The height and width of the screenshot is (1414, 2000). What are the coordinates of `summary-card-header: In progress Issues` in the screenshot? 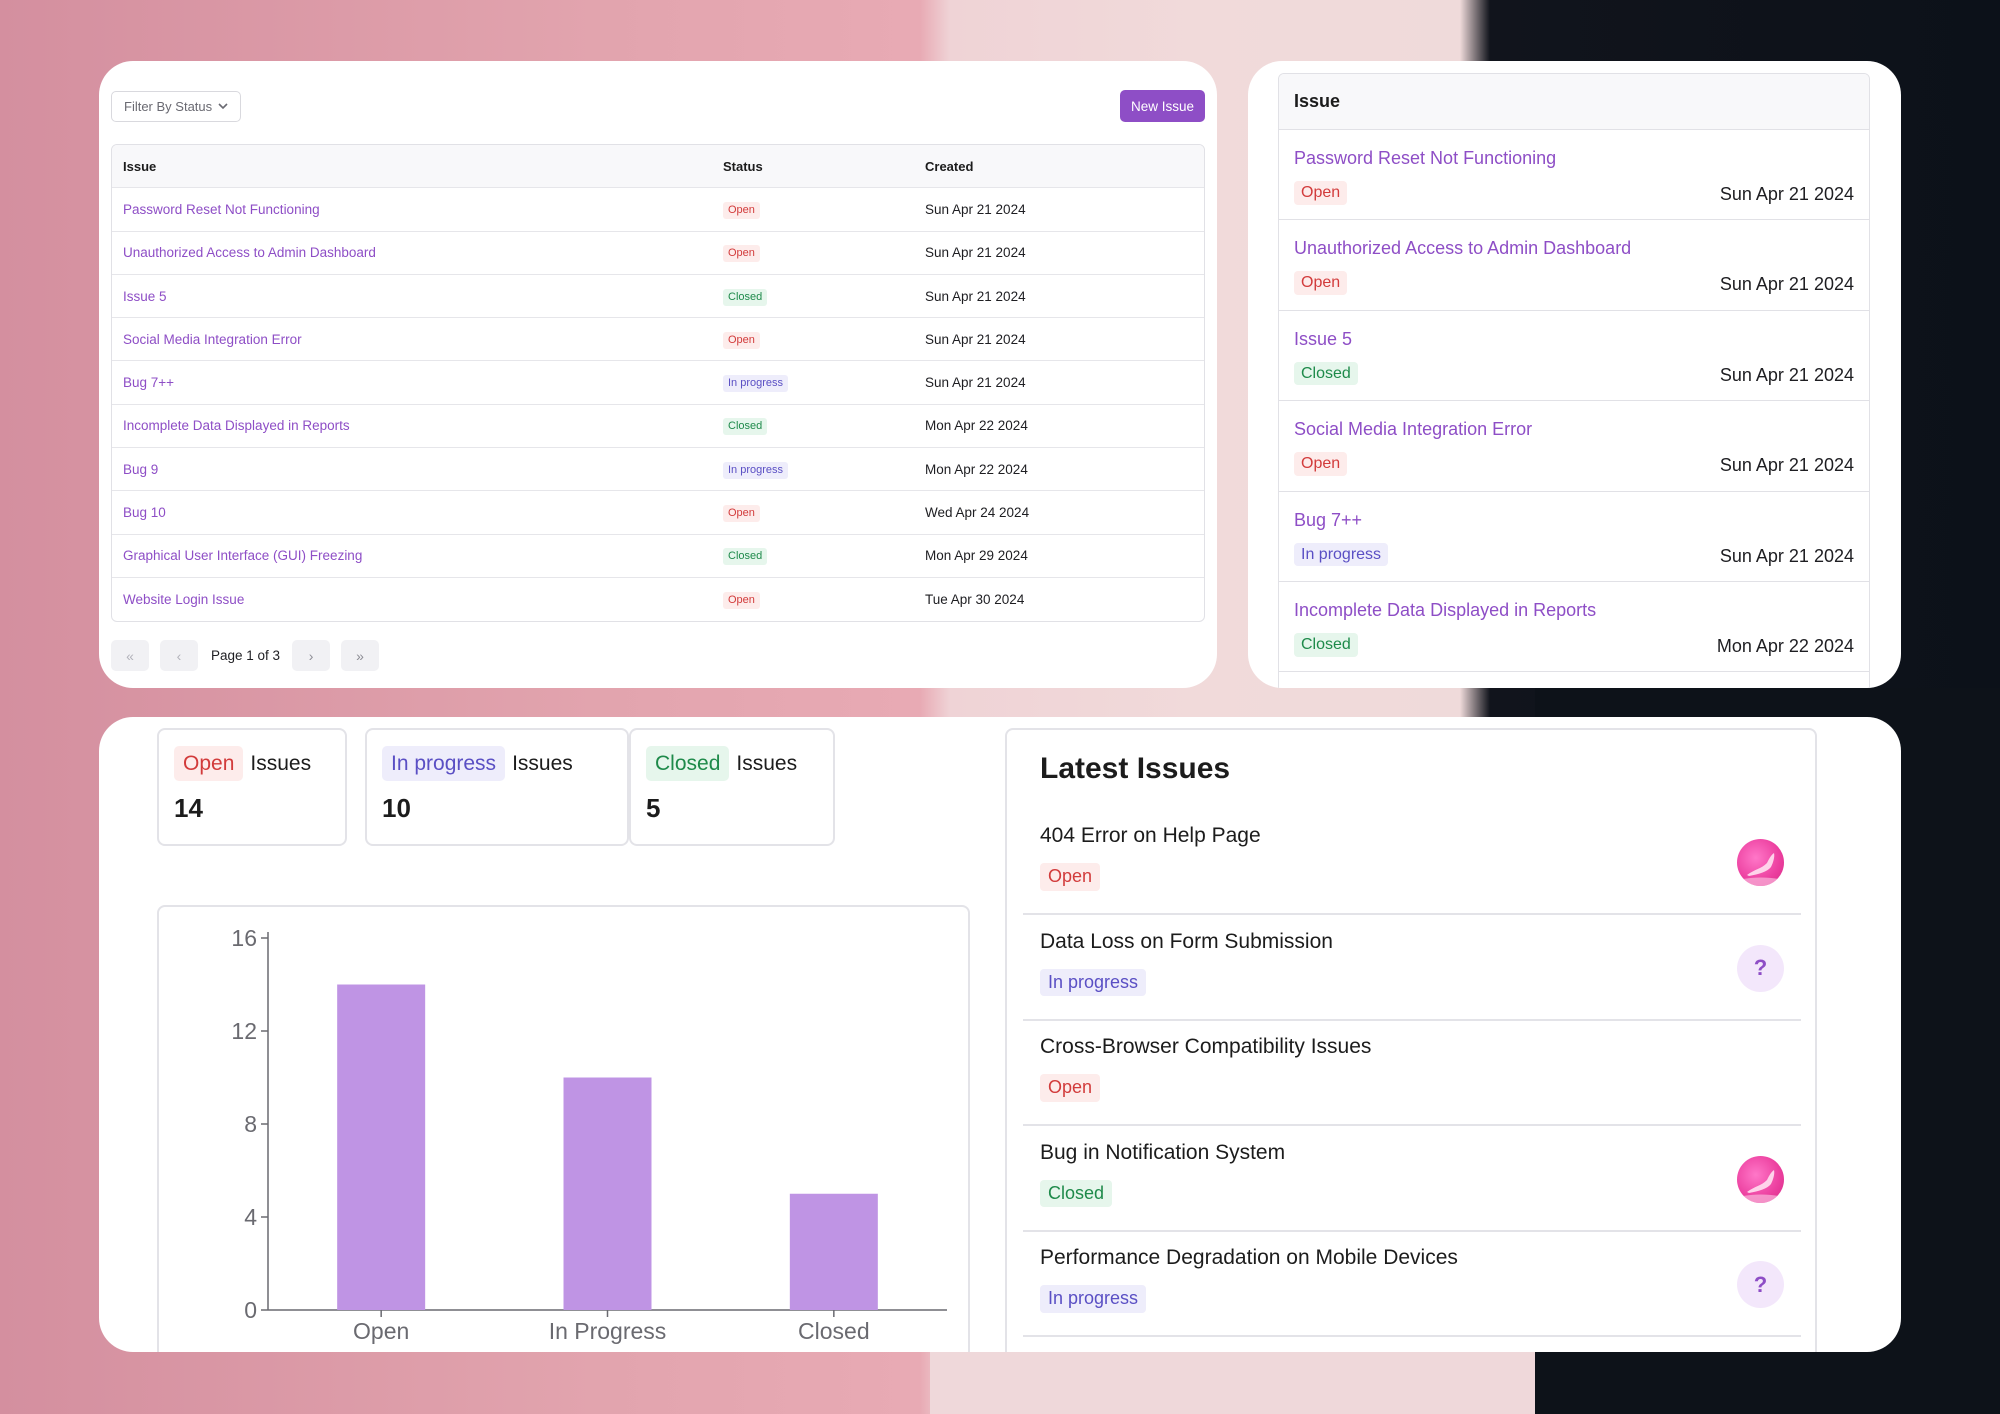 It's located at (497, 763).